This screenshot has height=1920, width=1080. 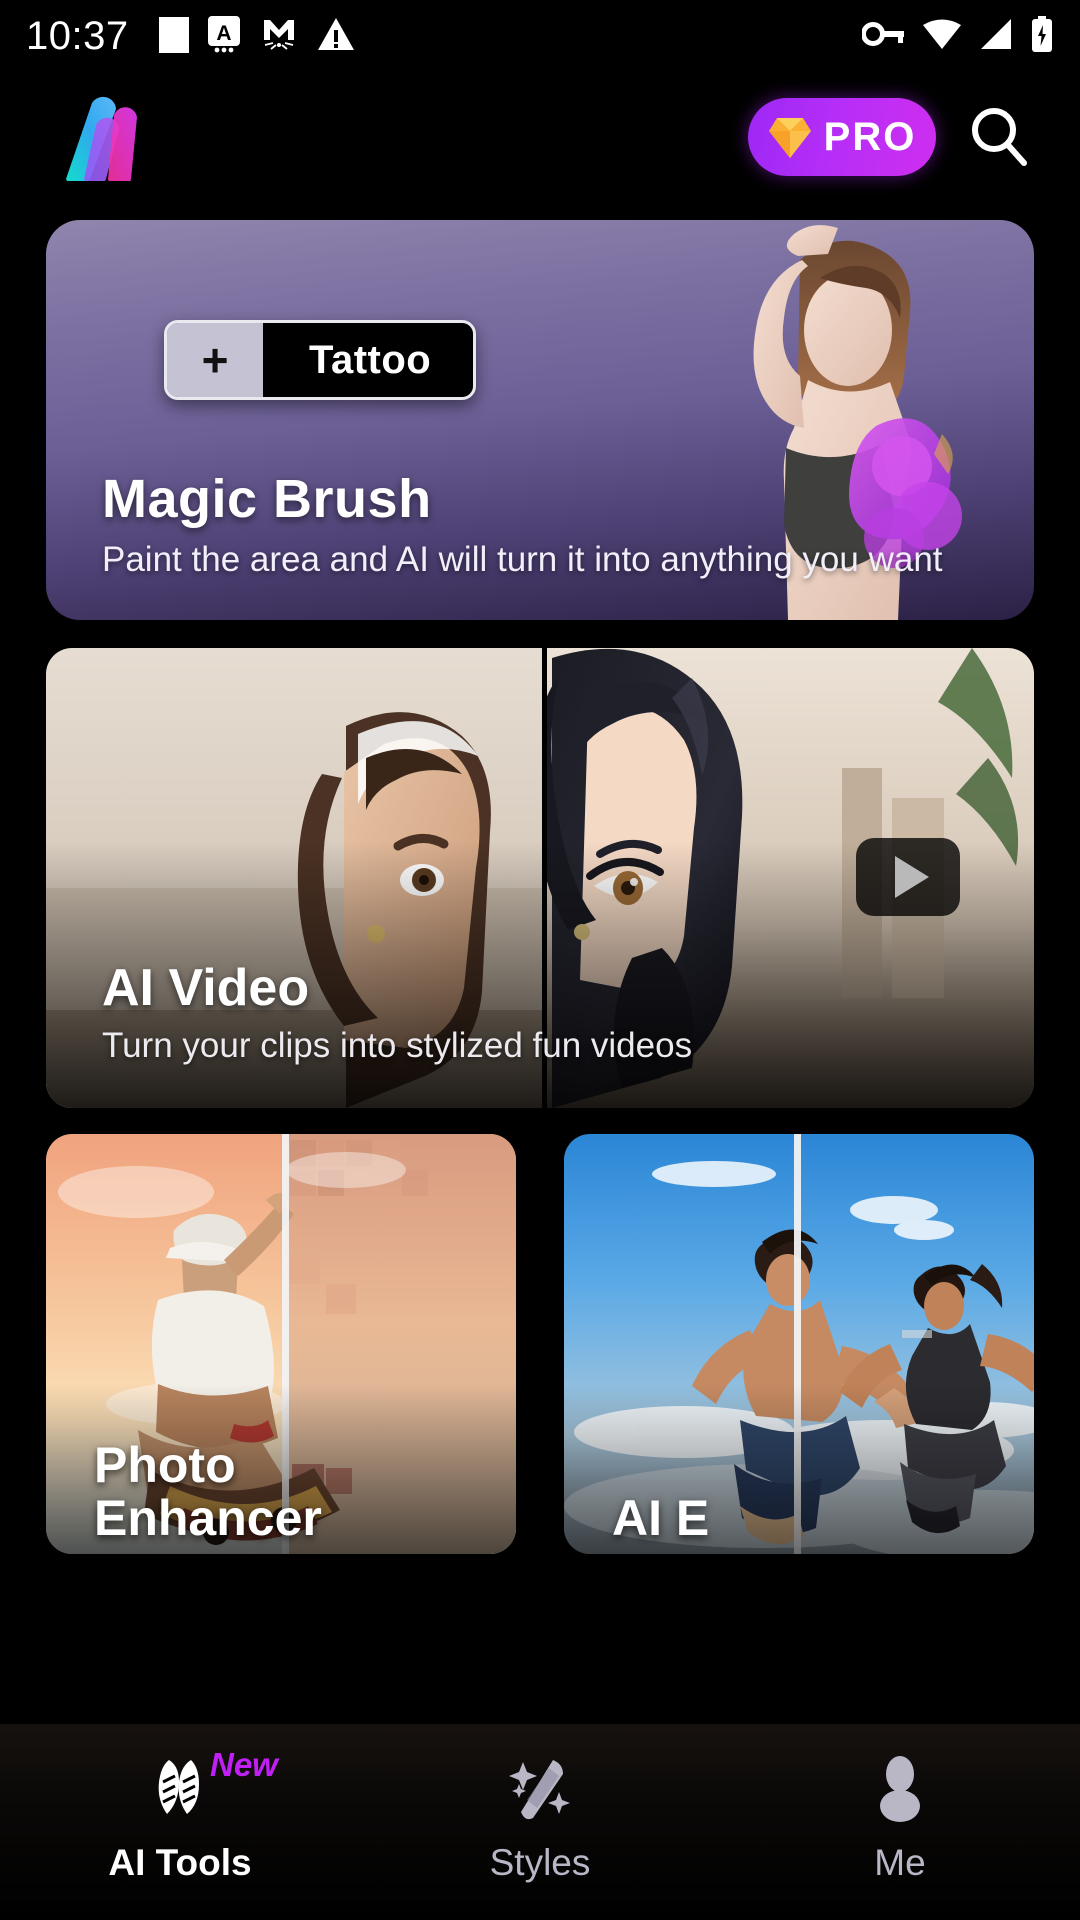 What do you see at coordinates (206, 988) in the screenshot?
I see `ai-video-title: AI Video` at bounding box center [206, 988].